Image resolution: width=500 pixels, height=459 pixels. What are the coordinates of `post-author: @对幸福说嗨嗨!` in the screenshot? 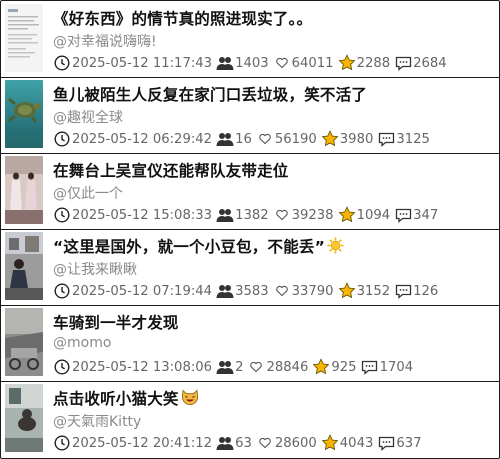 It's located at (105, 41).